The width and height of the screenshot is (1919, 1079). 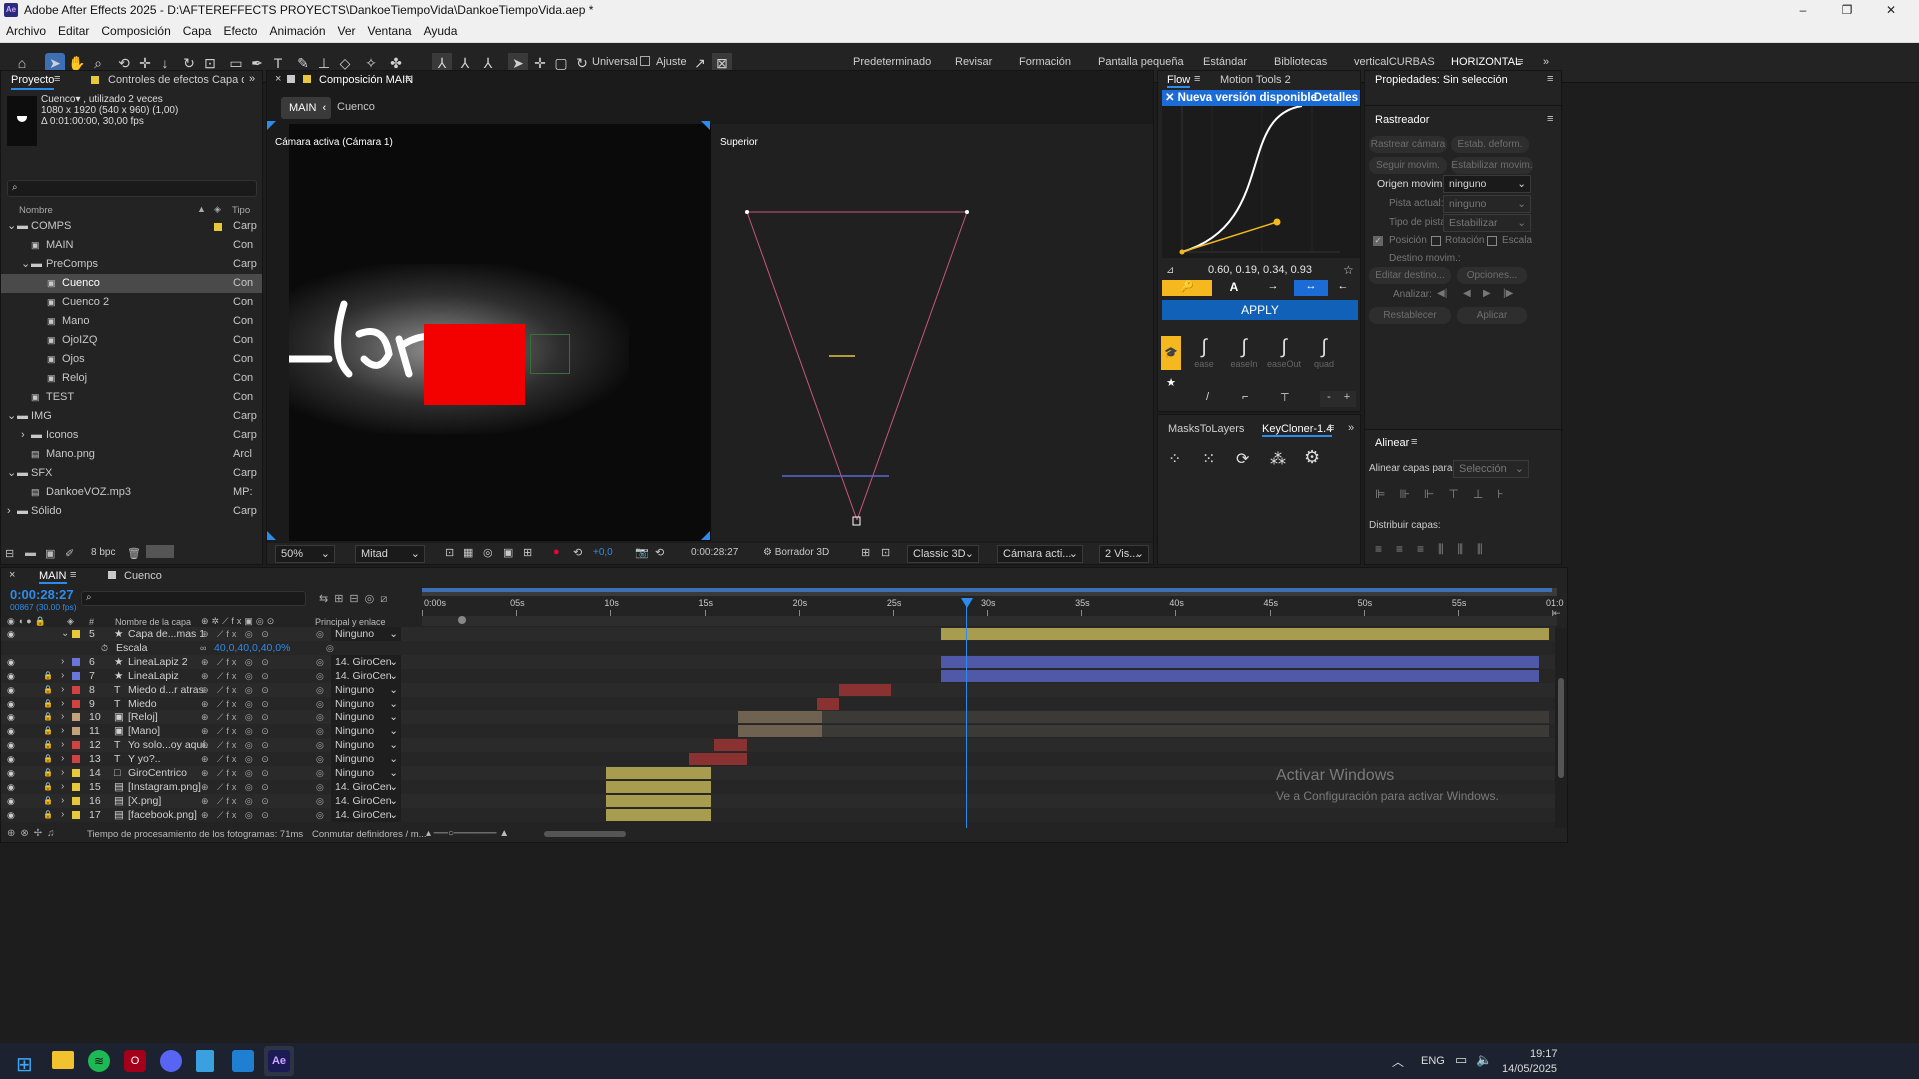 What do you see at coordinates (42, 594) in the screenshot?
I see `current-time: 0:00:28:27` at bounding box center [42, 594].